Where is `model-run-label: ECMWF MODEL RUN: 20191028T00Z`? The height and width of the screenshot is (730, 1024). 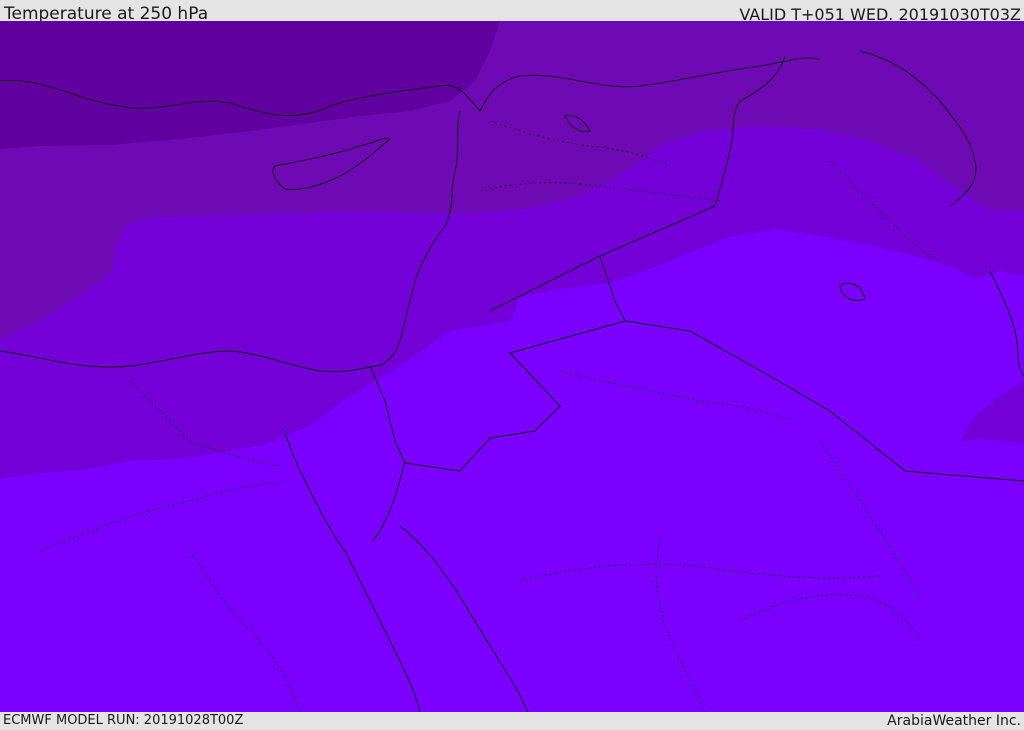
model-run-label: ECMWF MODEL RUN: 20191028T00Z is located at coordinates (123, 720).